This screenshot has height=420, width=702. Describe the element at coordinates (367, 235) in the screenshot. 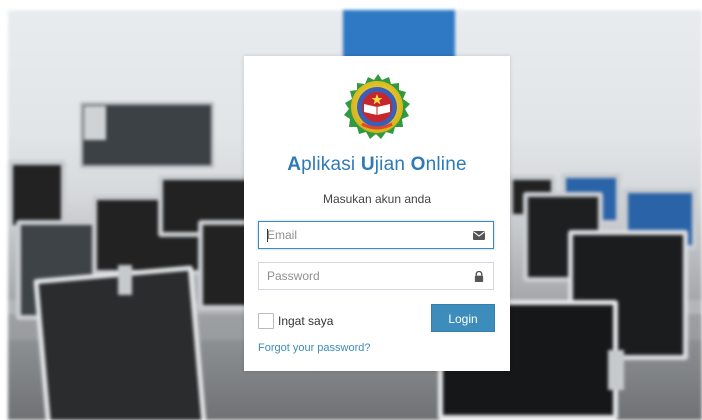

I see `email-input` at that location.